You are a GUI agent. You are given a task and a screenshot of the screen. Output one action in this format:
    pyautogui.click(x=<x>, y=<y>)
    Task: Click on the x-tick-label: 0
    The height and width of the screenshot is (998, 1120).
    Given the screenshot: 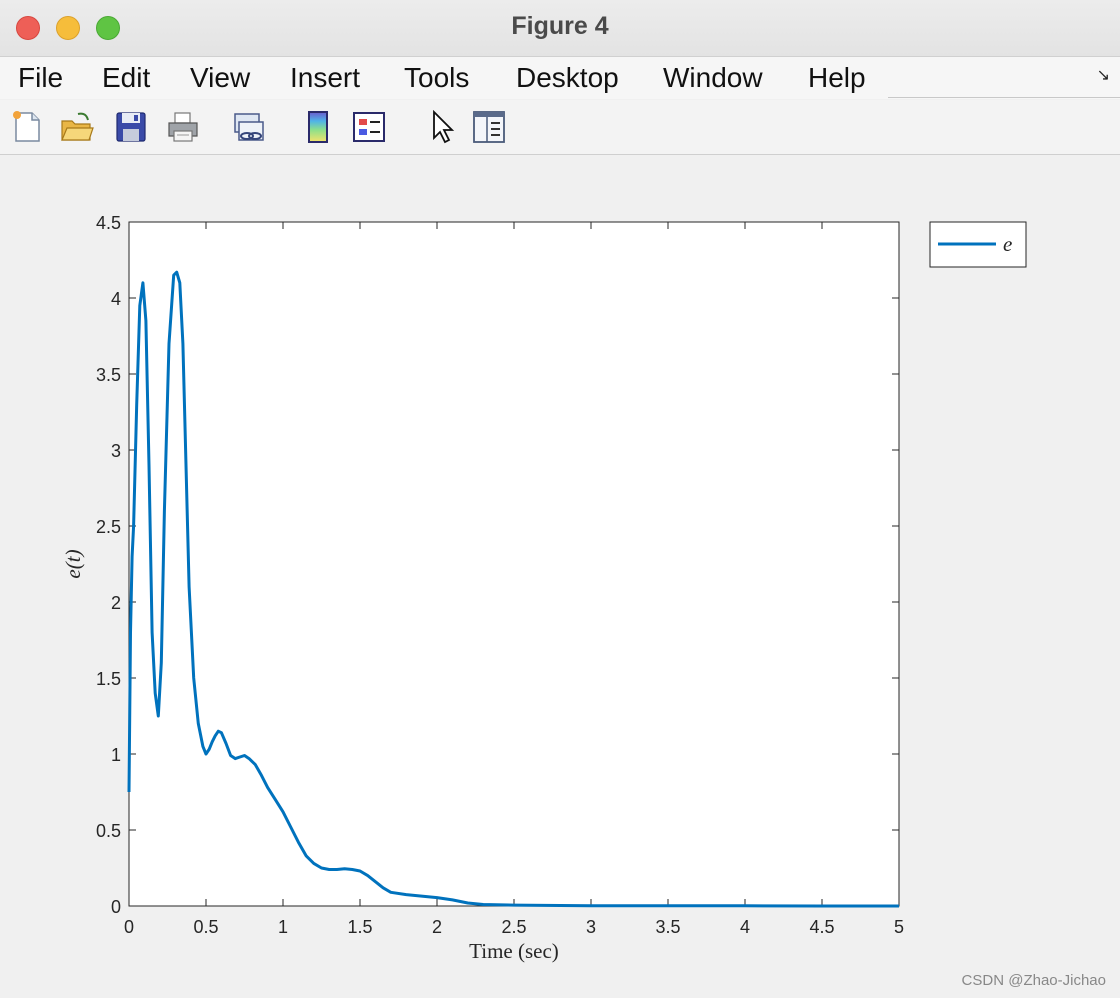 What is the action you would take?
    pyautogui.click(x=129, y=927)
    